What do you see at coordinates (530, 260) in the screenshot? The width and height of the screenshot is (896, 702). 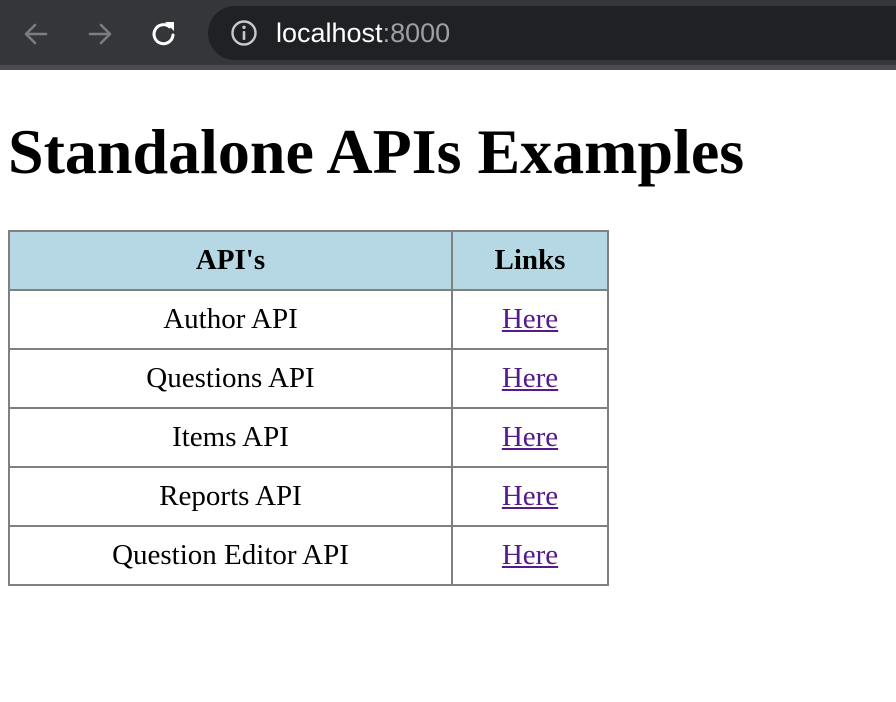 I see `header-links: Links` at bounding box center [530, 260].